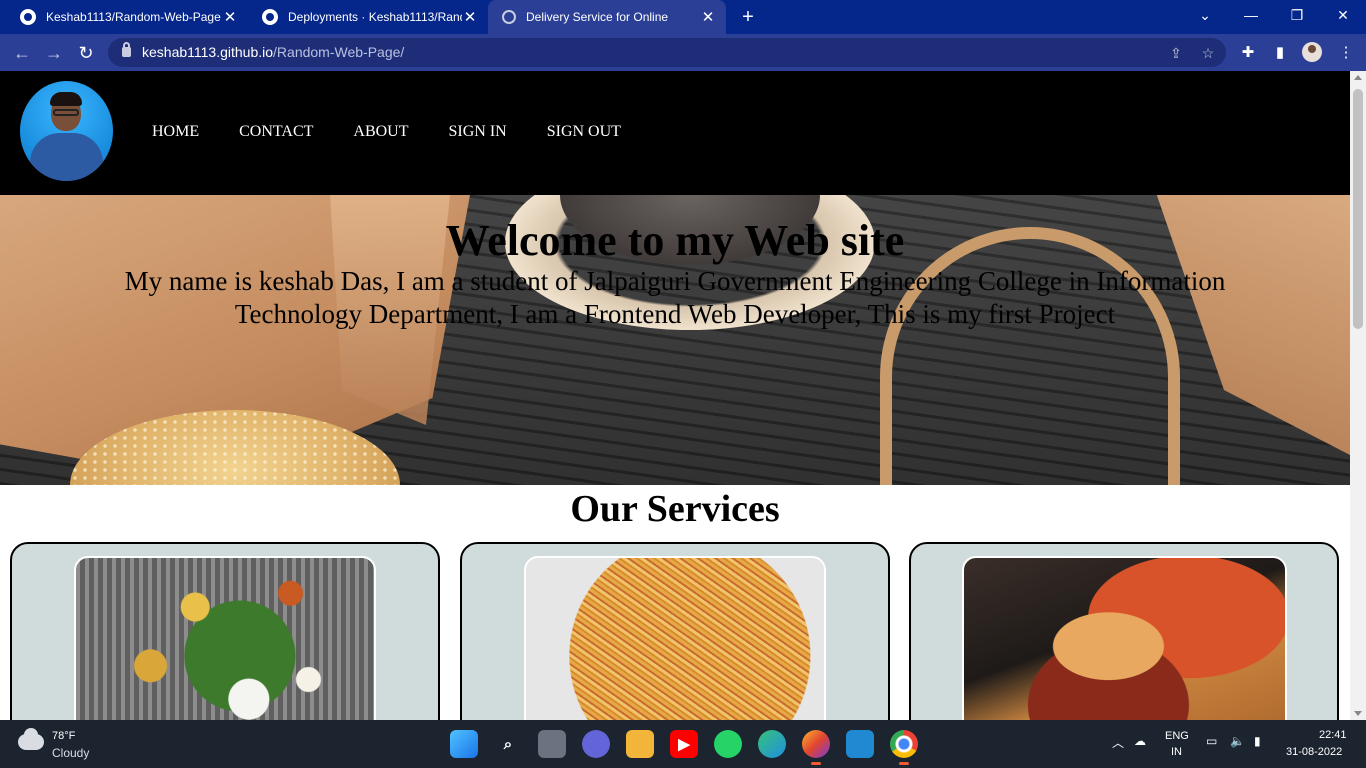 The image size is (1366, 768). I want to click on weather-description: Cloudy, so click(70, 753).